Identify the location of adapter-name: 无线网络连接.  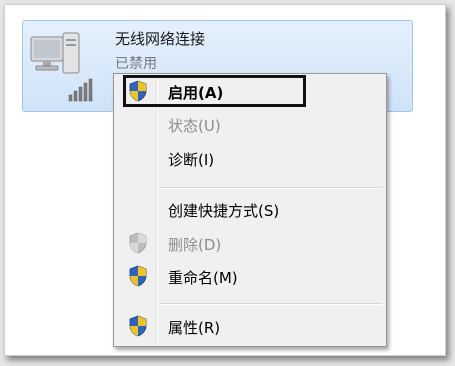
(160, 39).